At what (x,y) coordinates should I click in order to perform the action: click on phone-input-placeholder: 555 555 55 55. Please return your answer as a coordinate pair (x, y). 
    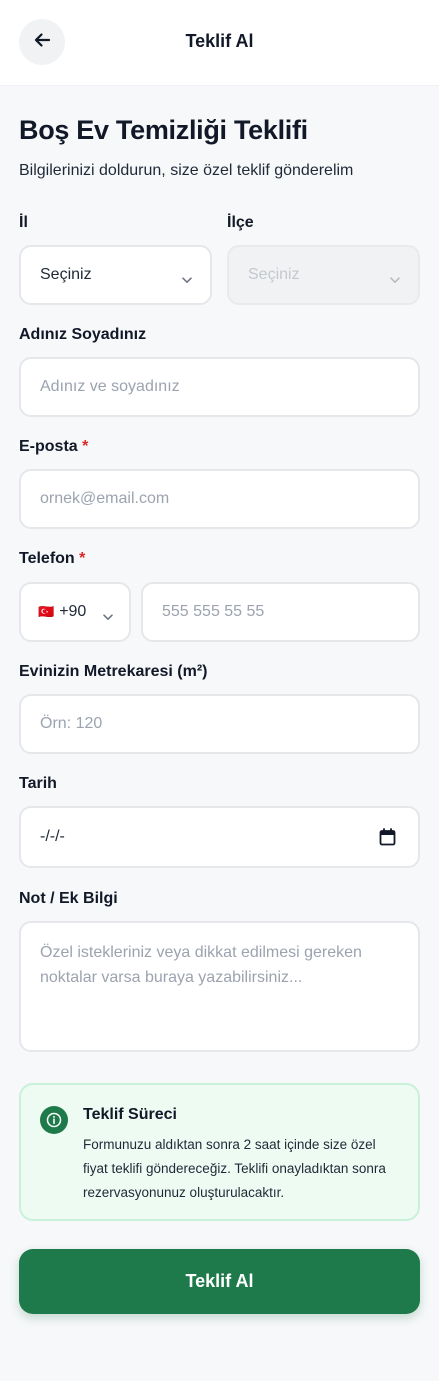
    Looking at the image, I should click on (213, 611).